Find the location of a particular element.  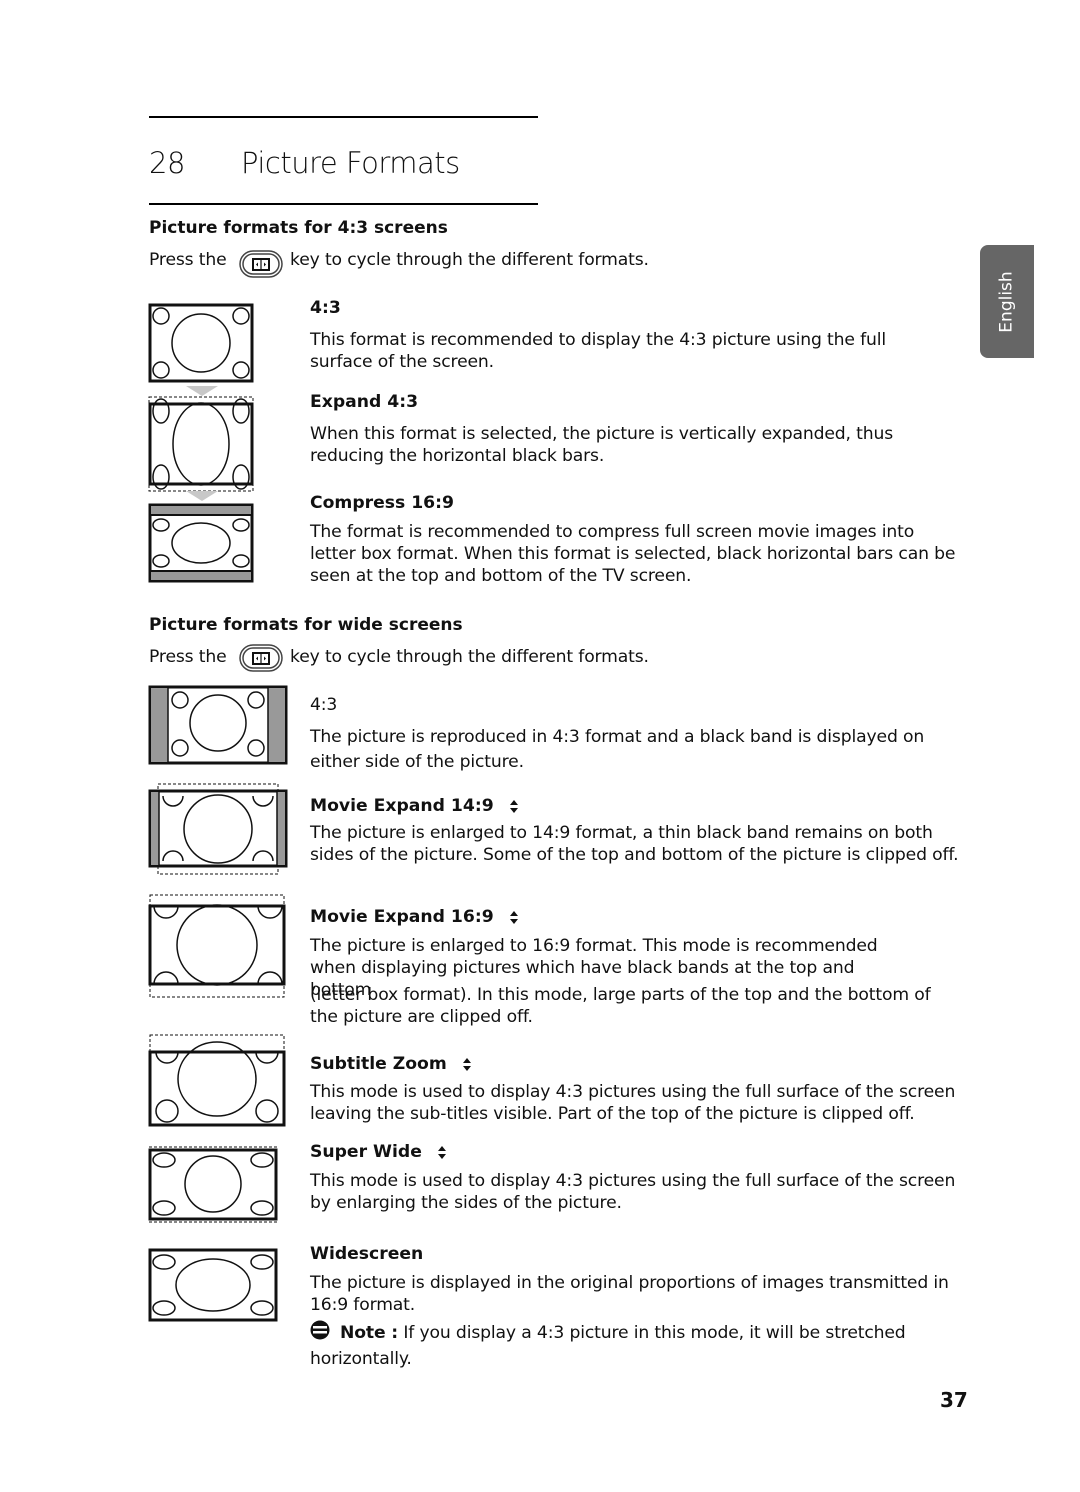

format-title-movie-expand-149: Movie Expand 14:9 is located at coordinates (414, 806).